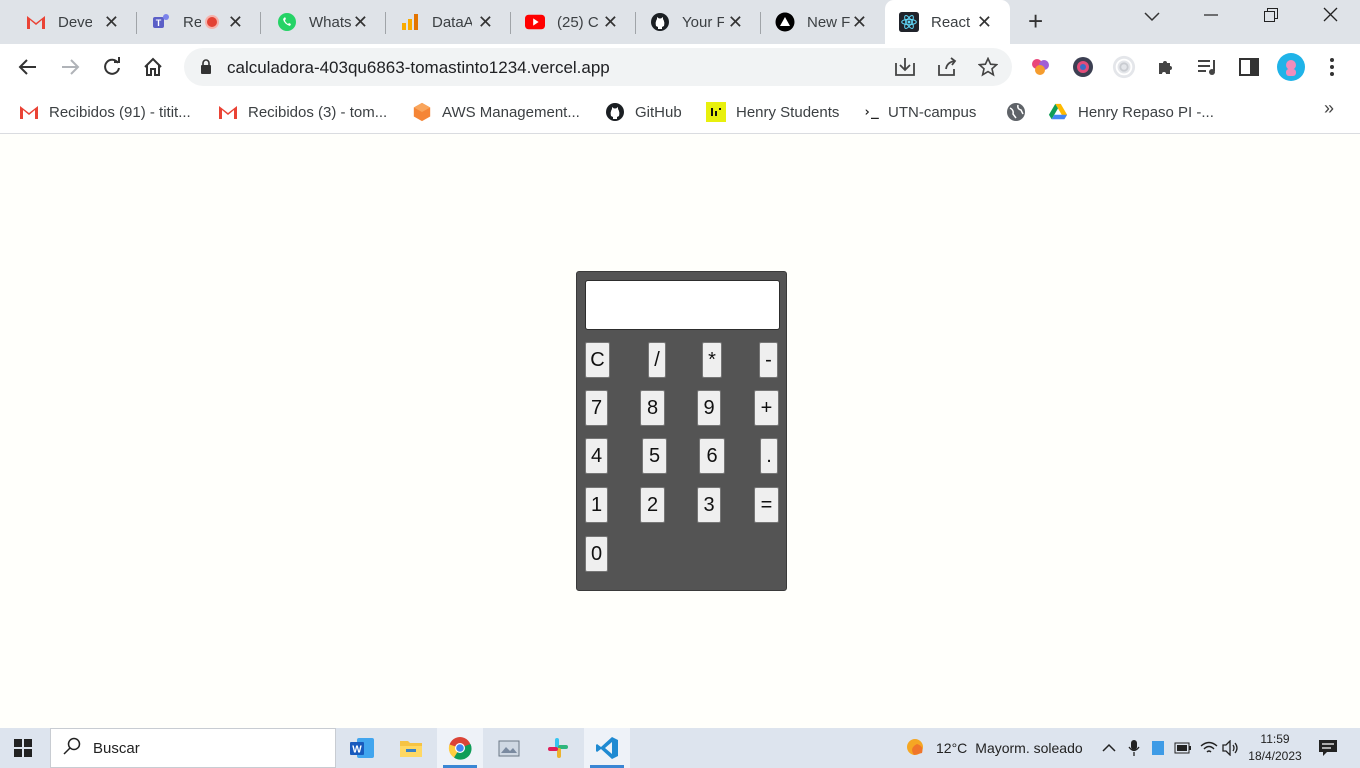 The height and width of the screenshot is (768, 1360). I want to click on tab-vercel: New F ✕, so click(823, 22).